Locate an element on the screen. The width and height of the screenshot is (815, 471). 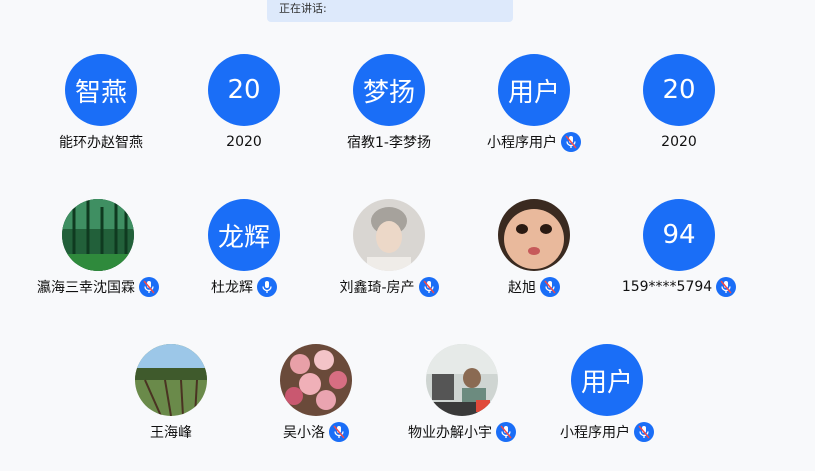
participant-tile: 刘鑫琦-房产 is located at coordinates (389, 248).